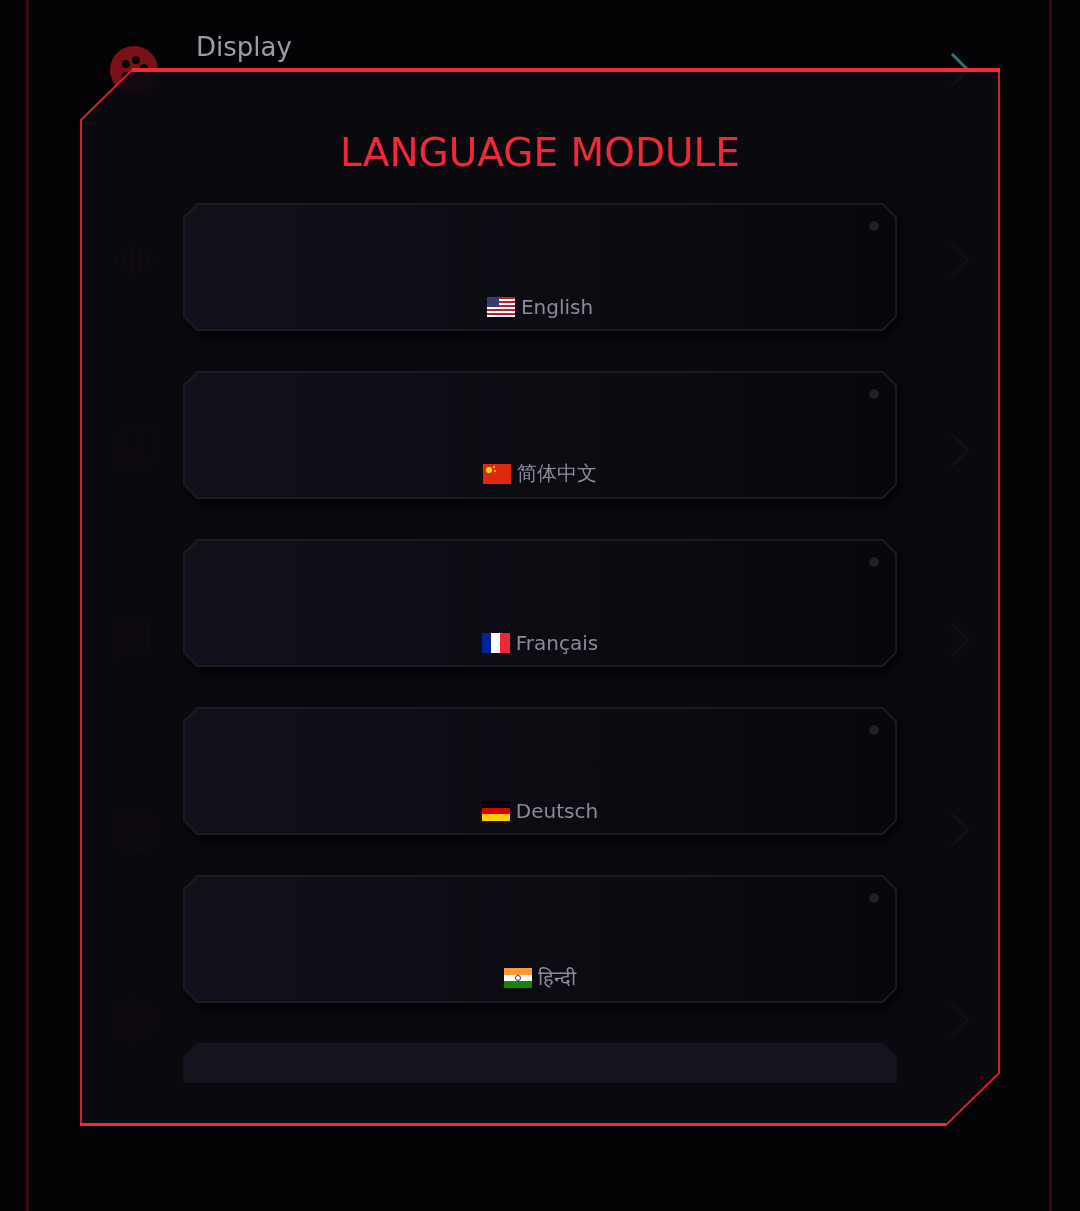 The height and width of the screenshot is (1211, 1080). Describe the element at coordinates (540, 435) in the screenshot. I see `language-option: 简体中文` at that location.